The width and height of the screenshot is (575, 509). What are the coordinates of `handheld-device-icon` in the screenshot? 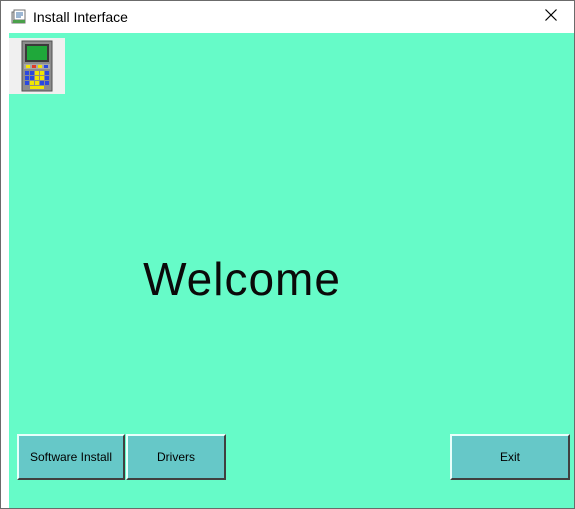 It's located at (37, 66).